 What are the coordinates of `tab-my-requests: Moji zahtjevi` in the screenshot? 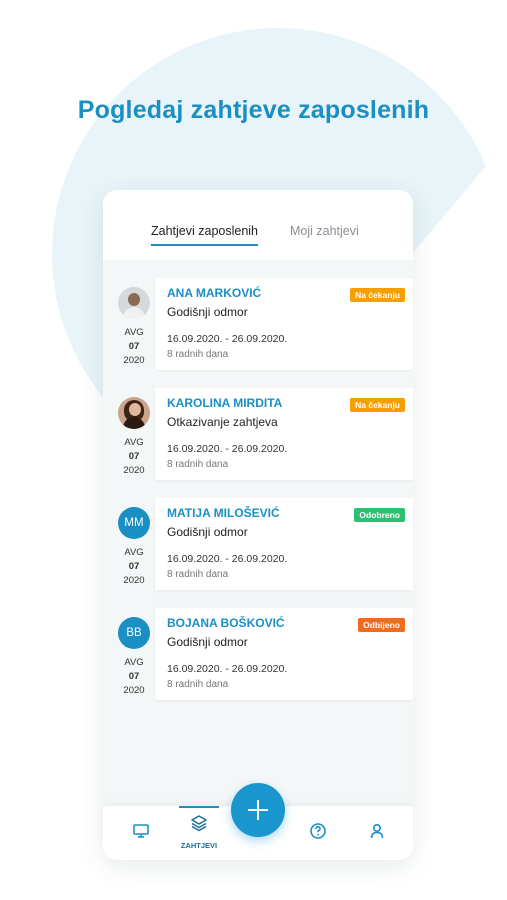 It's located at (324, 234).